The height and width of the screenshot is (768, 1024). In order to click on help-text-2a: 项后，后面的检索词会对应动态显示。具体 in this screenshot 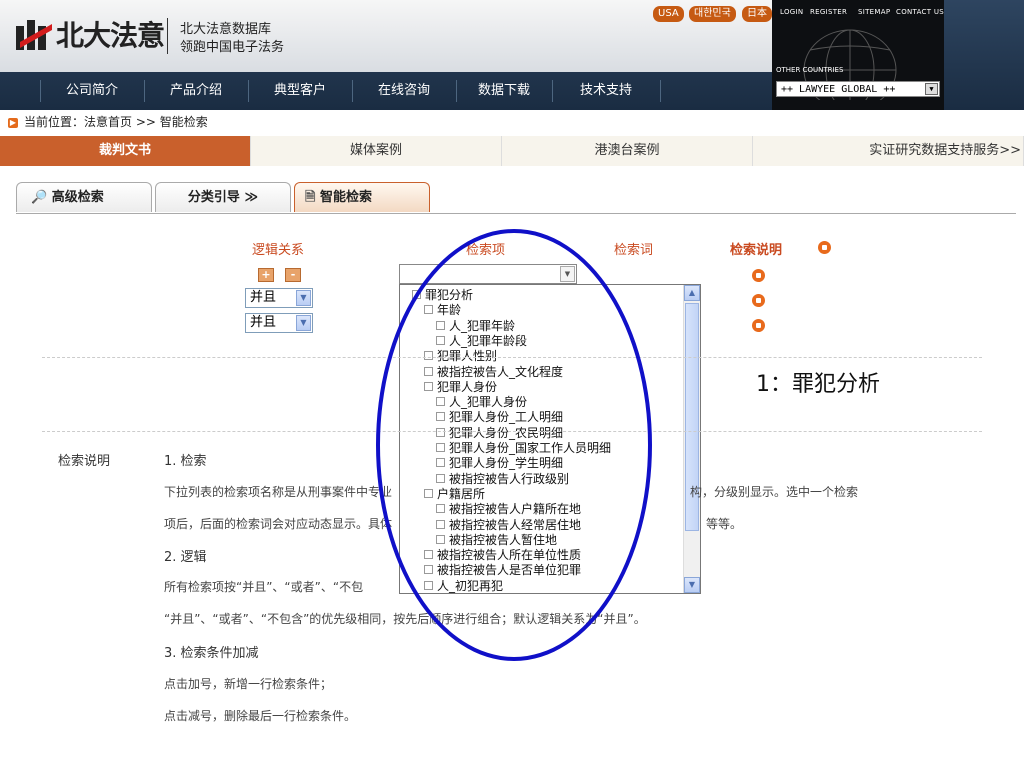, I will do `click(278, 524)`.